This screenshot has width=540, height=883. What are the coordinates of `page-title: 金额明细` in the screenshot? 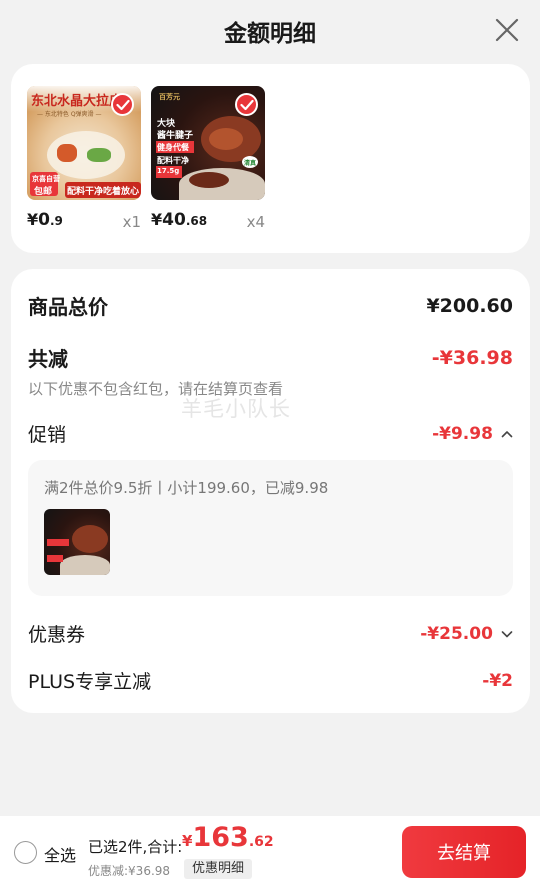 It's located at (270, 34).